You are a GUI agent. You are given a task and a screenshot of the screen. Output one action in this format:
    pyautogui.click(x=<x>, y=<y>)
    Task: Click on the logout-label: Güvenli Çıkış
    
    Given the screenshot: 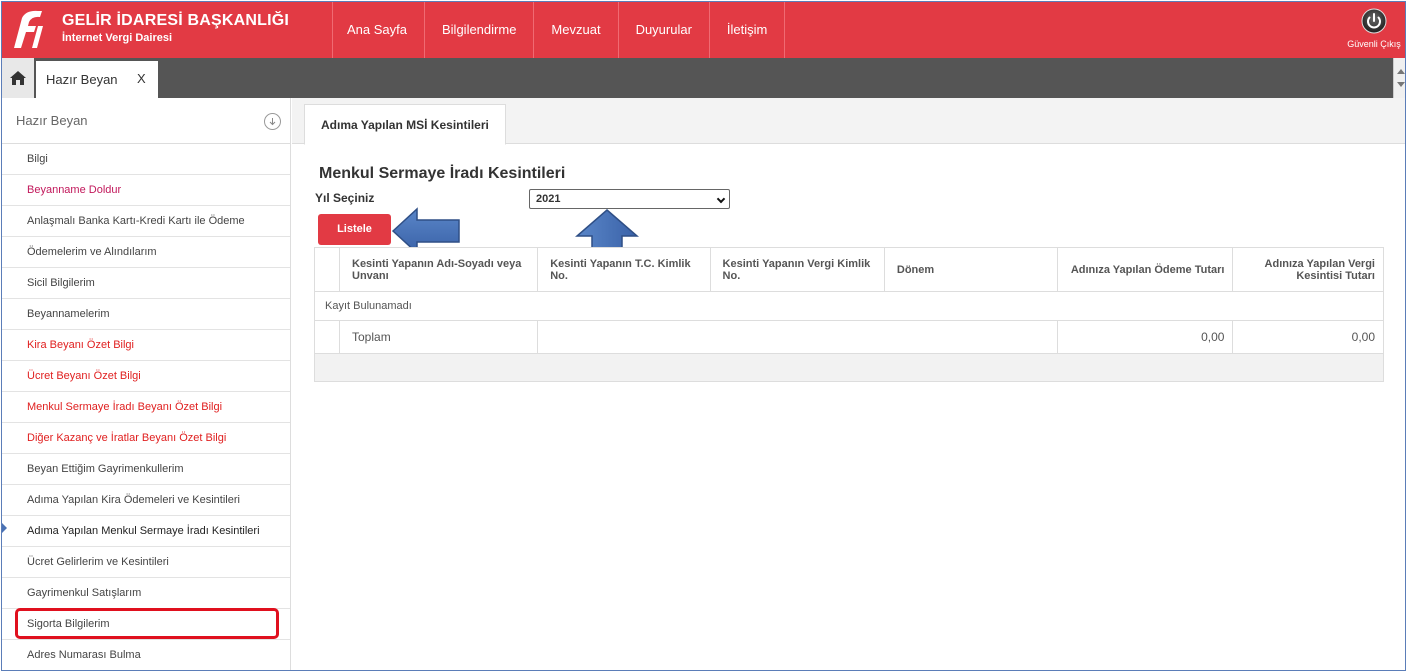 What is the action you would take?
    pyautogui.click(x=1374, y=44)
    